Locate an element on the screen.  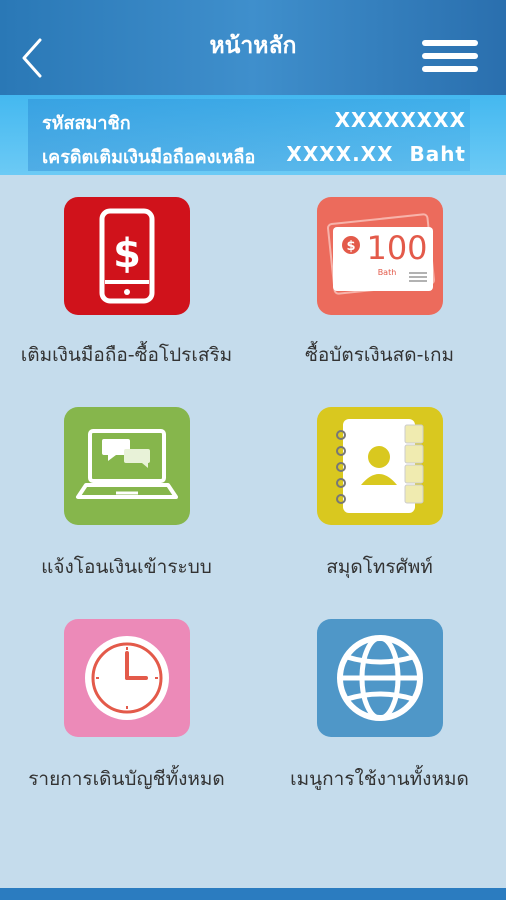
member-id-label: รหัสสมาชิก is located at coordinates (86, 123).